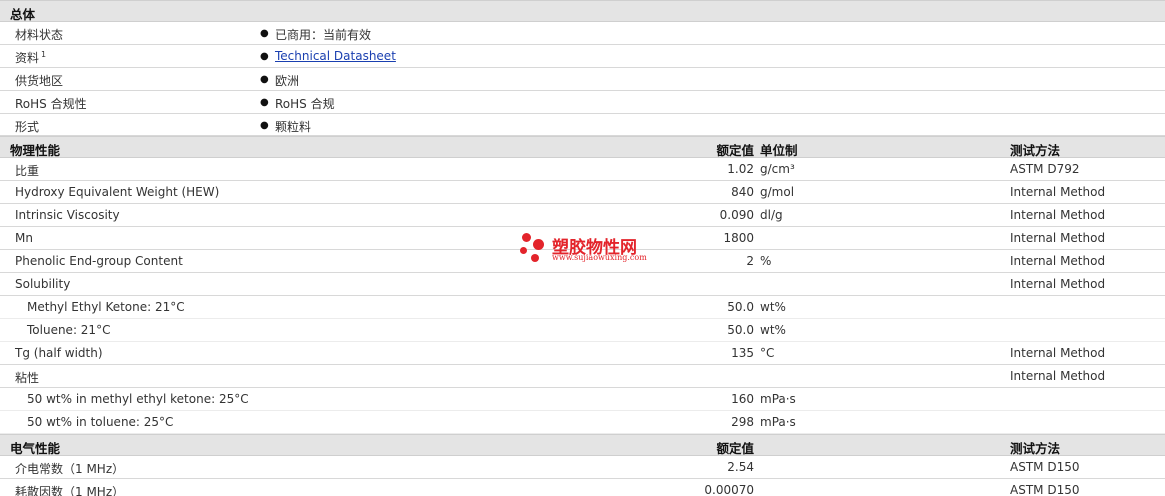  What do you see at coordinates (582, 79) in the screenshot?
I see `general-row-region: 供货地区 ● 欧洲` at bounding box center [582, 79].